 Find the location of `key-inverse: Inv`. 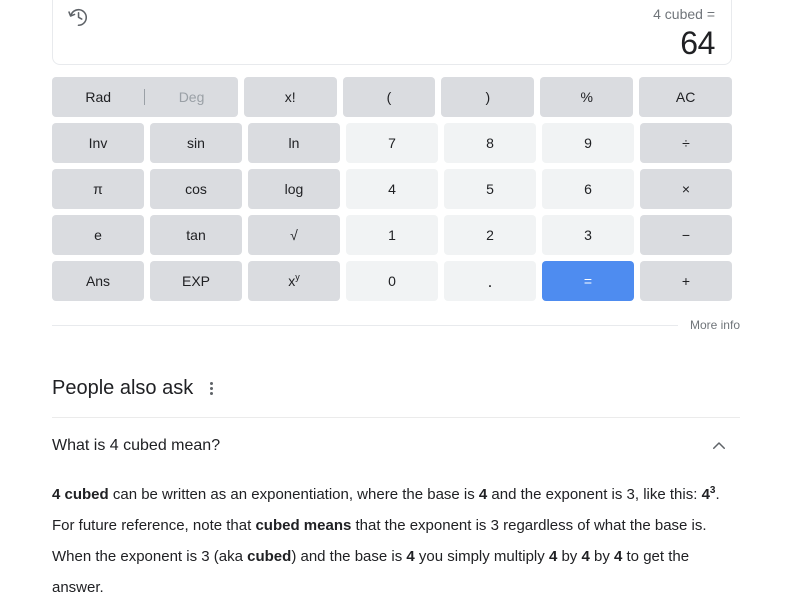

key-inverse: Inv is located at coordinates (98, 143).